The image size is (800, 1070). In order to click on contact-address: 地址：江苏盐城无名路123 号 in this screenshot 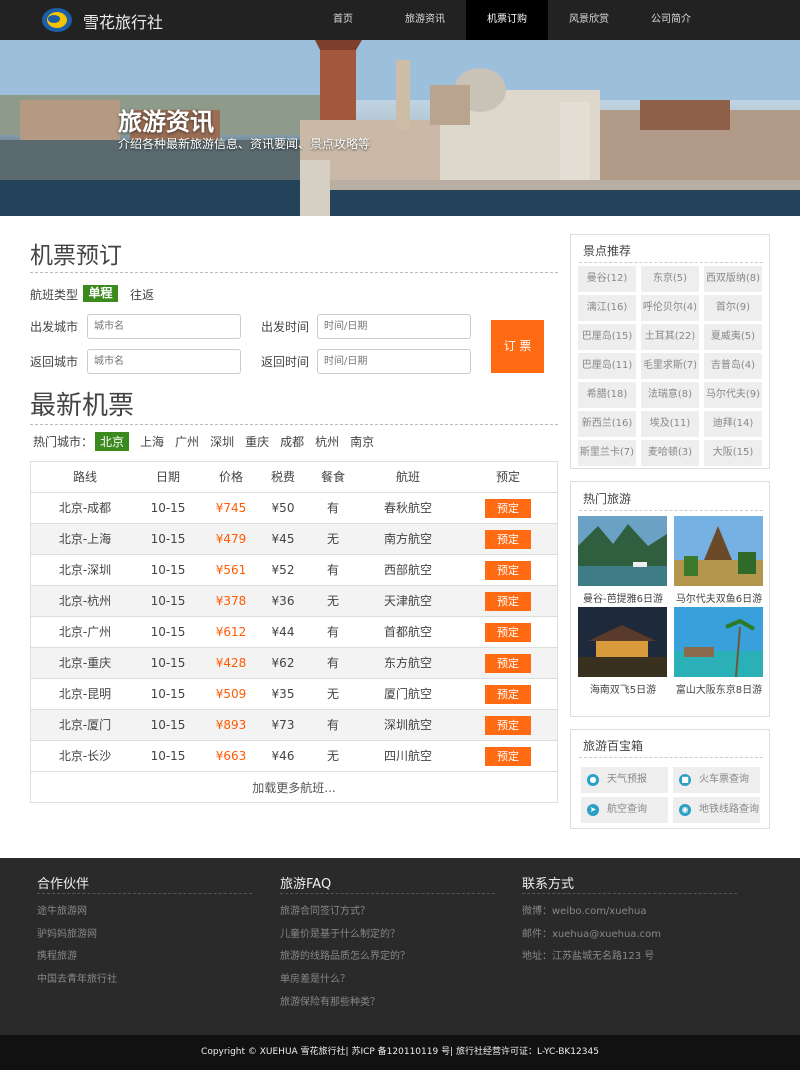, I will do `click(588, 956)`.